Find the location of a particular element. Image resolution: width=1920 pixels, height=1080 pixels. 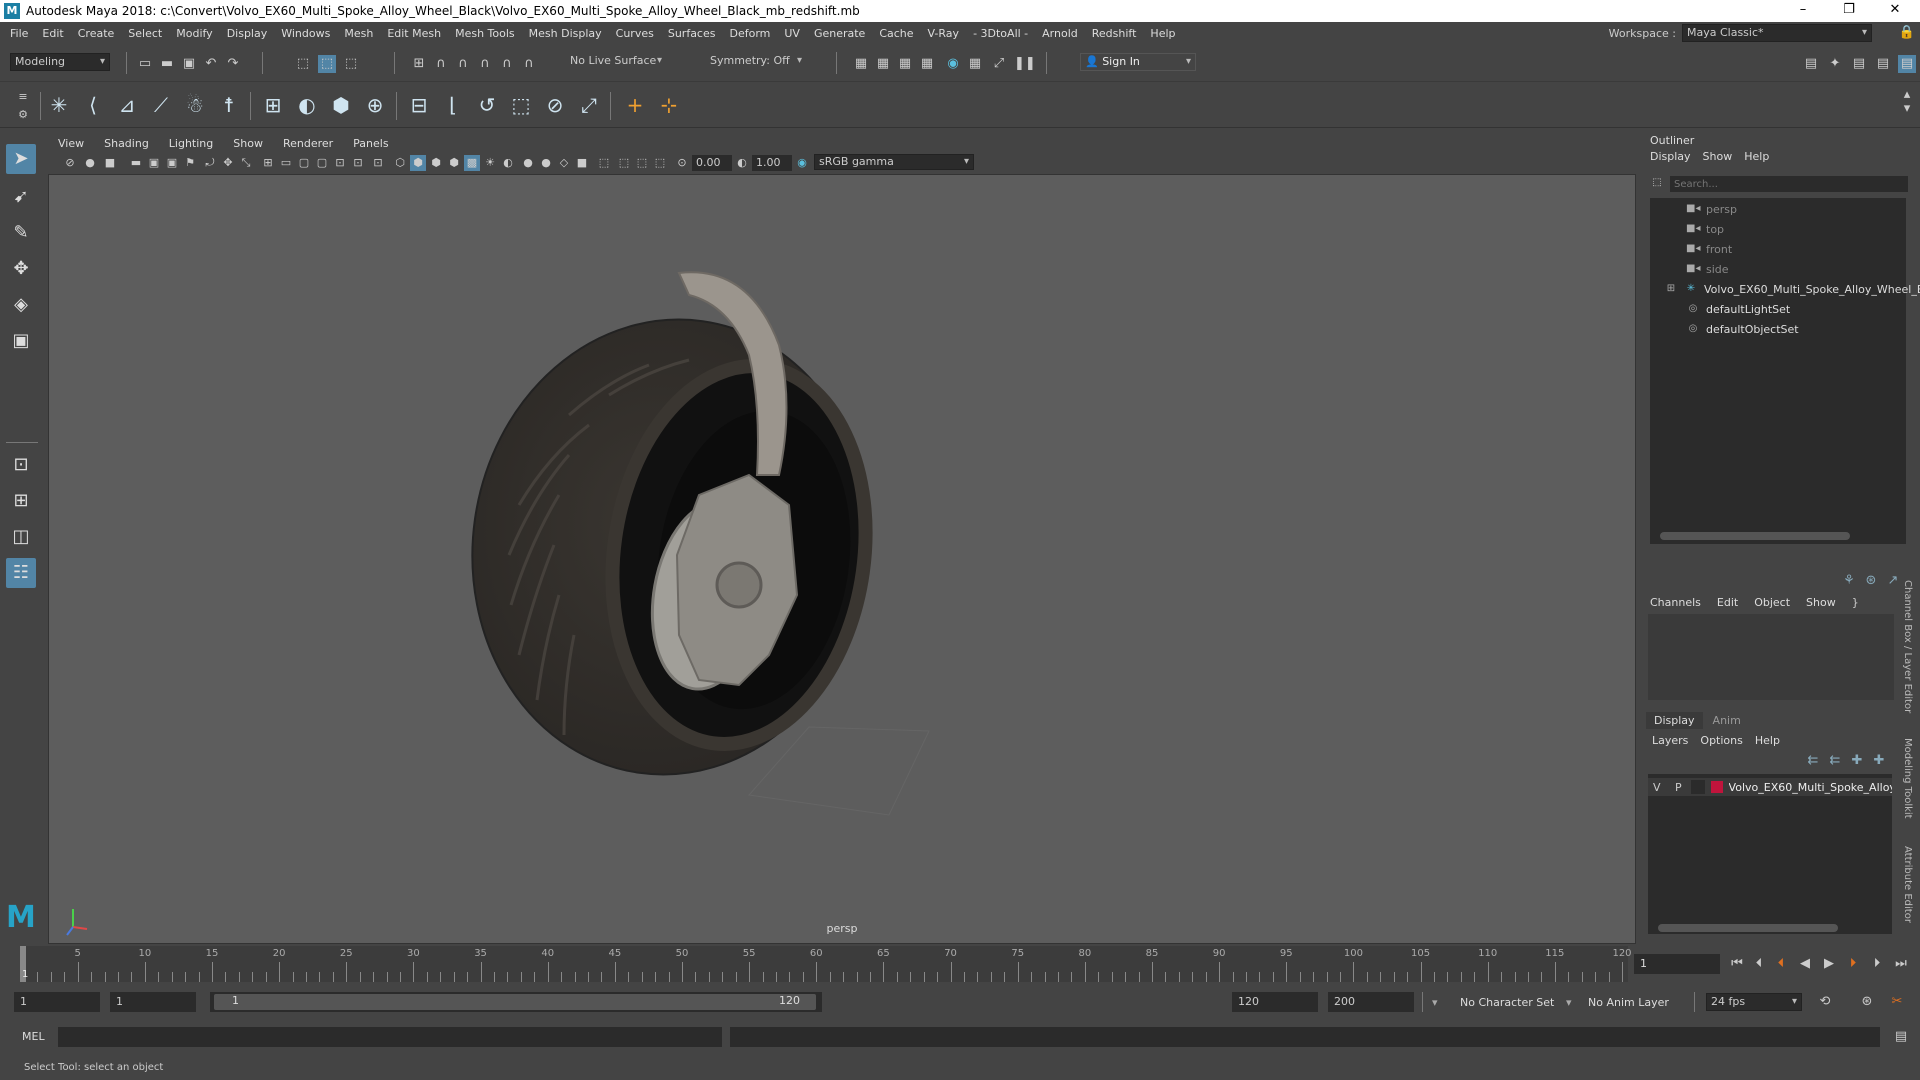

side-tab-attribute-editor: Attribute Editor is located at coordinates (1907, 884).